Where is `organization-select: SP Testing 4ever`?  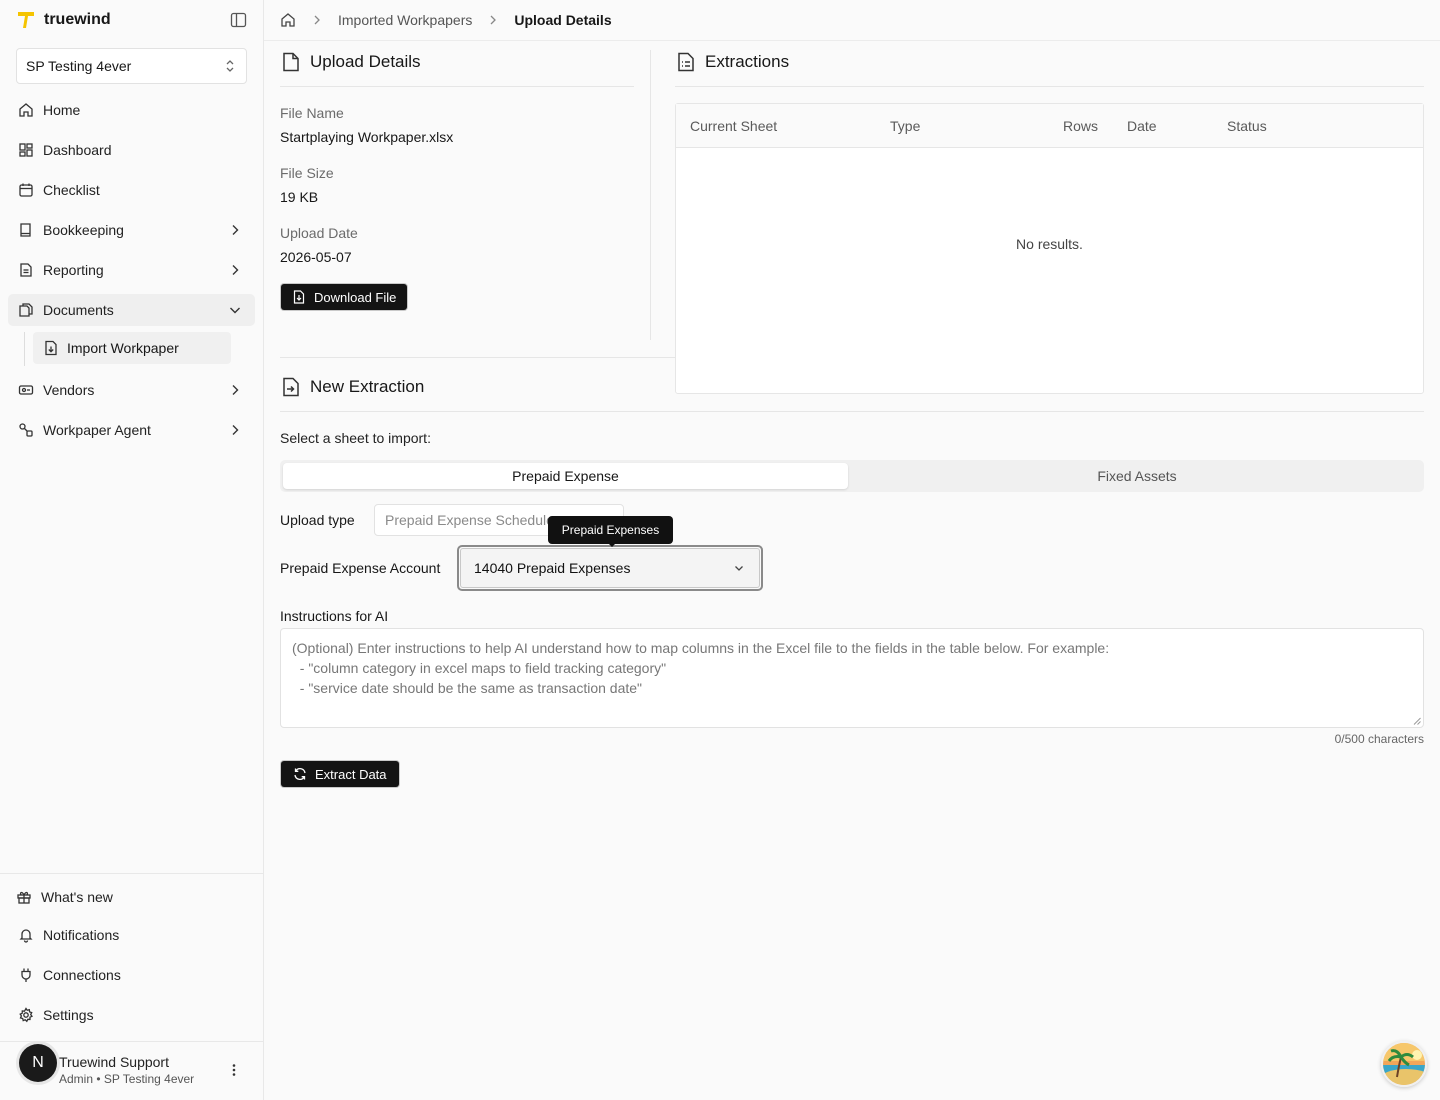
organization-select: SP Testing 4ever is located at coordinates (131, 66).